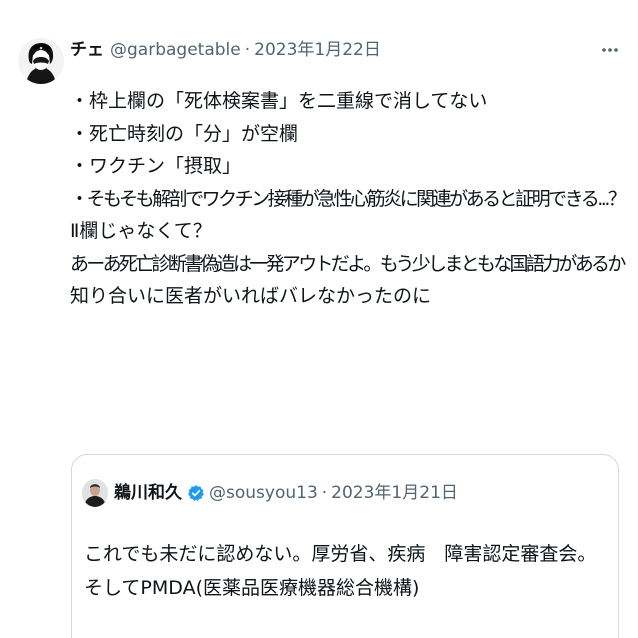 This screenshot has height=638, width=638. What do you see at coordinates (394, 493) in the screenshot?
I see `quoted-tweet-timestamp: 2023年1月21日` at bounding box center [394, 493].